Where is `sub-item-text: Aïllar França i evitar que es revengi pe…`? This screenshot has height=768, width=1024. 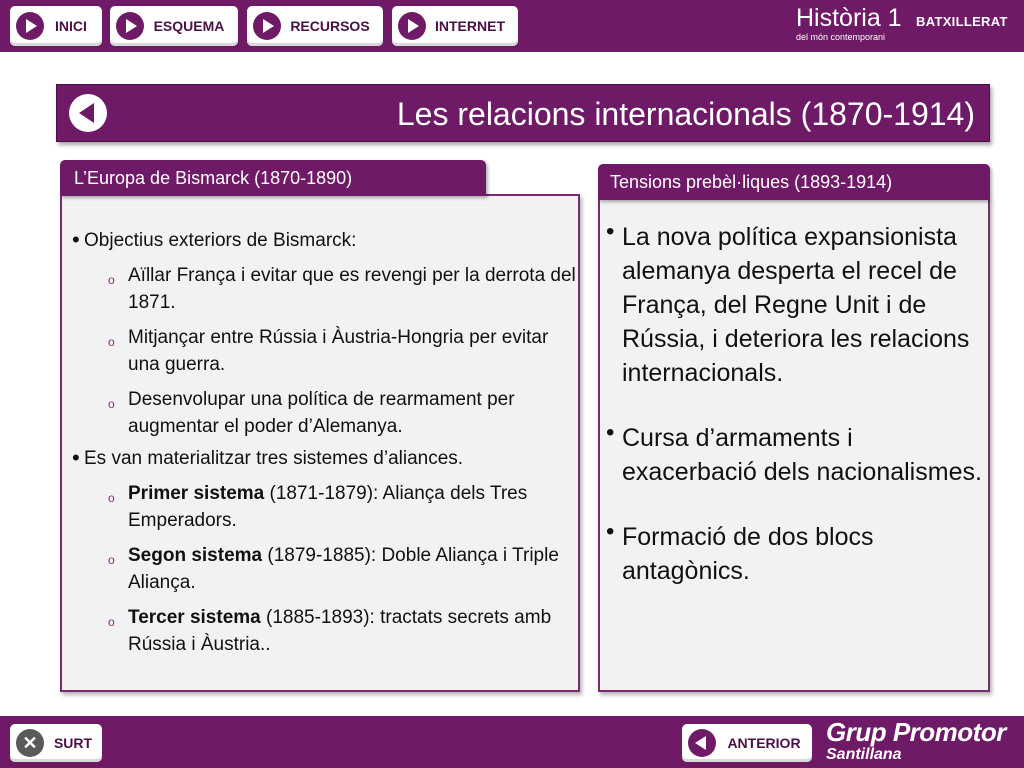 sub-item-text: Aïllar França i evitar que es revengi pe… is located at coordinates (352, 289).